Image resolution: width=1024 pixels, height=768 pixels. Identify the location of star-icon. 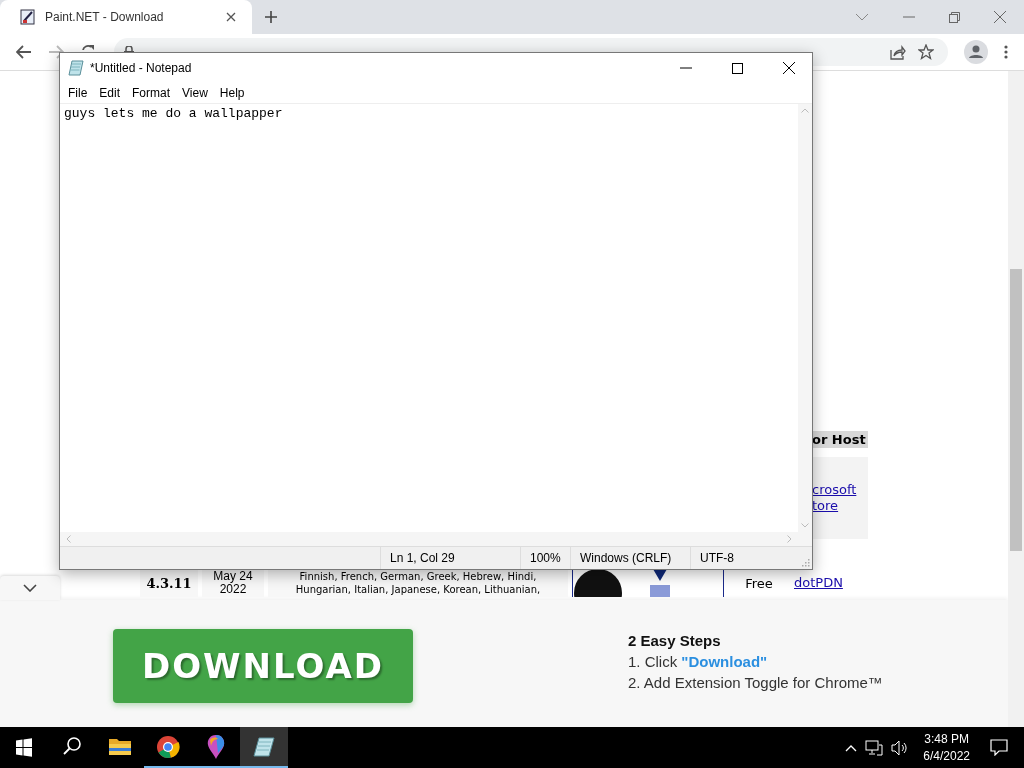
(926, 52).